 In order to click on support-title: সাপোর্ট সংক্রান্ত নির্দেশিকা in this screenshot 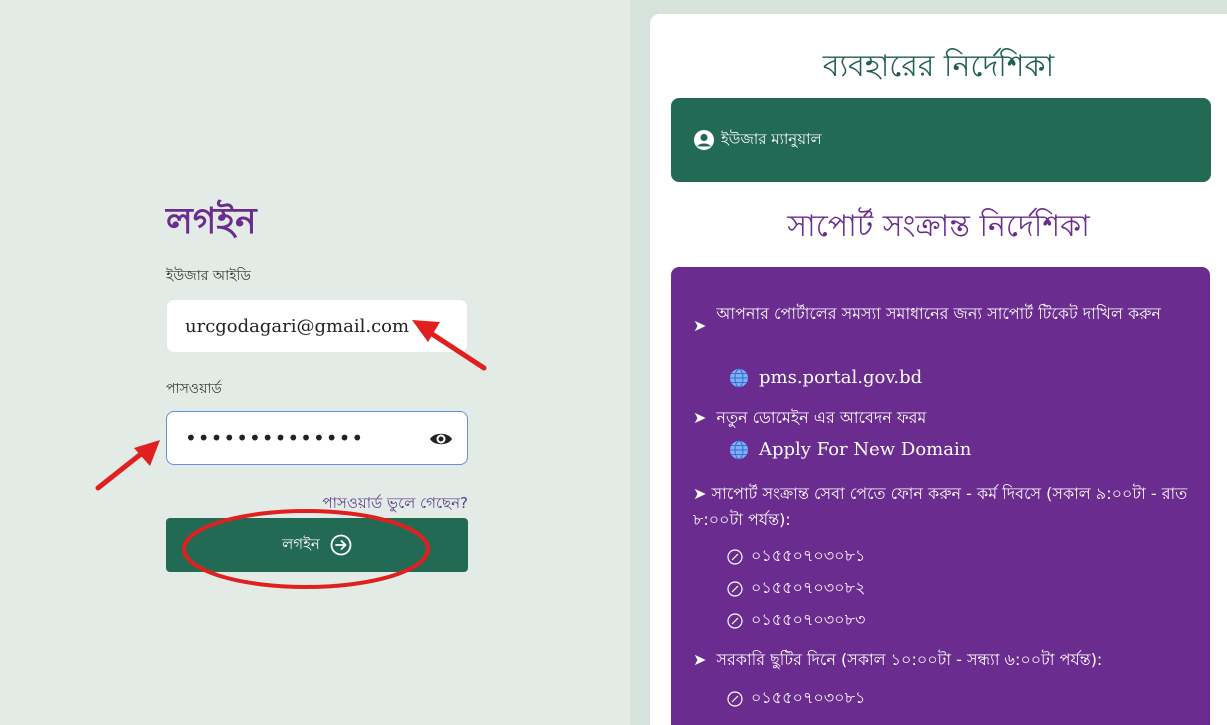, I will do `click(938, 226)`.